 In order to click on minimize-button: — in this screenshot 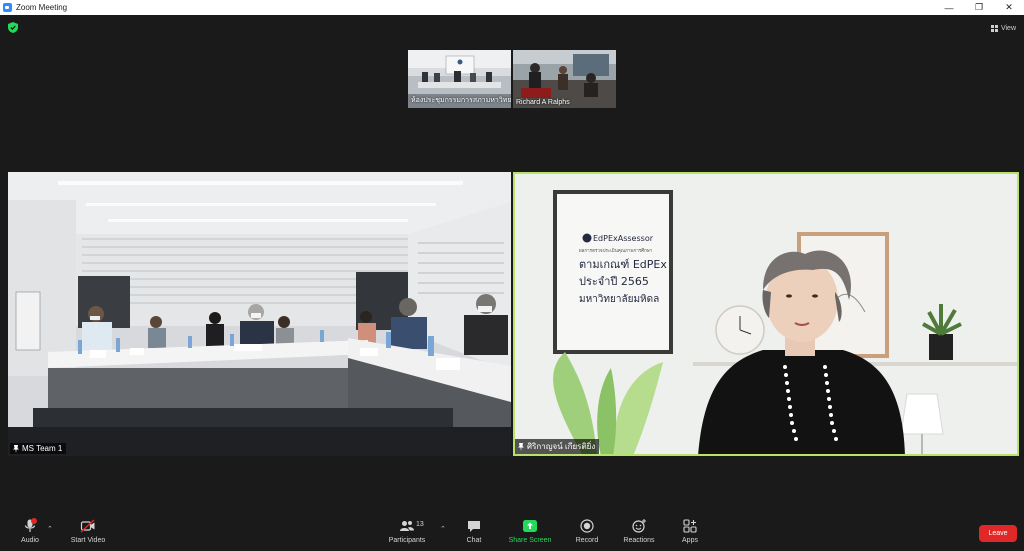, I will do `click(949, 7)`.